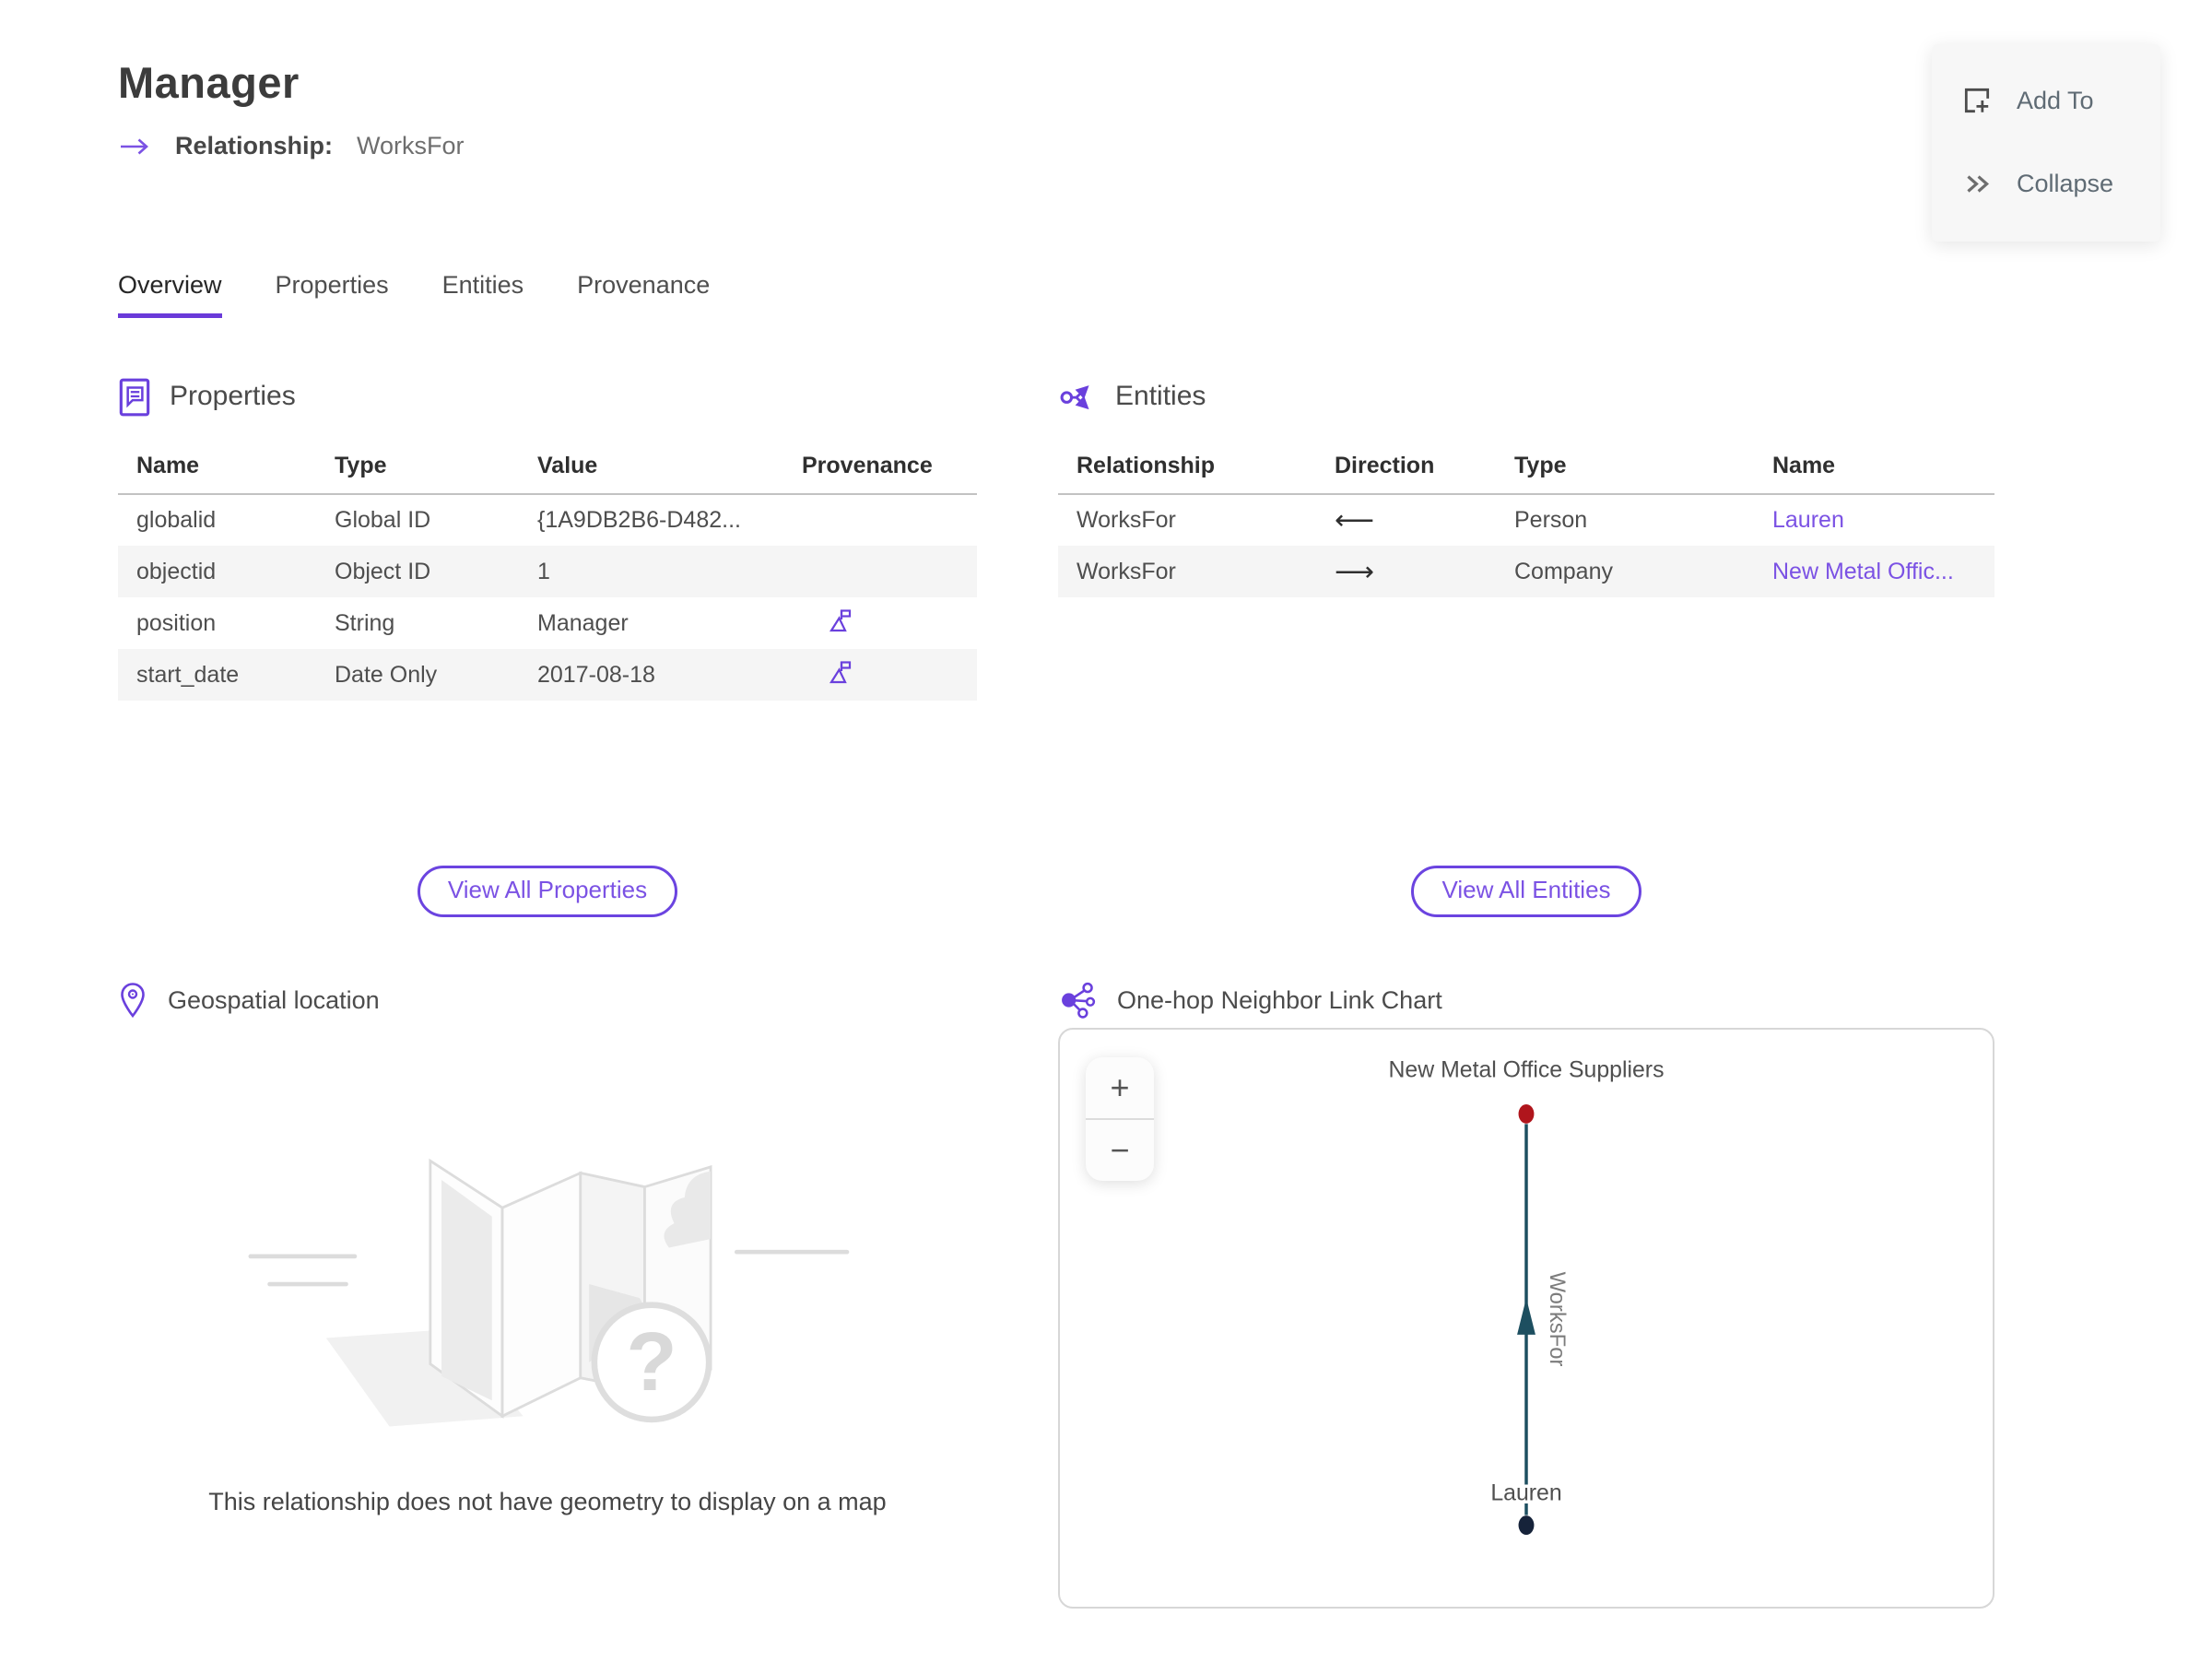 This screenshot has width=2212, height=1674. What do you see at coordinates (1526, 1525) in the screenshot?
I see `person-node` at bounding box center [1526, 1525].